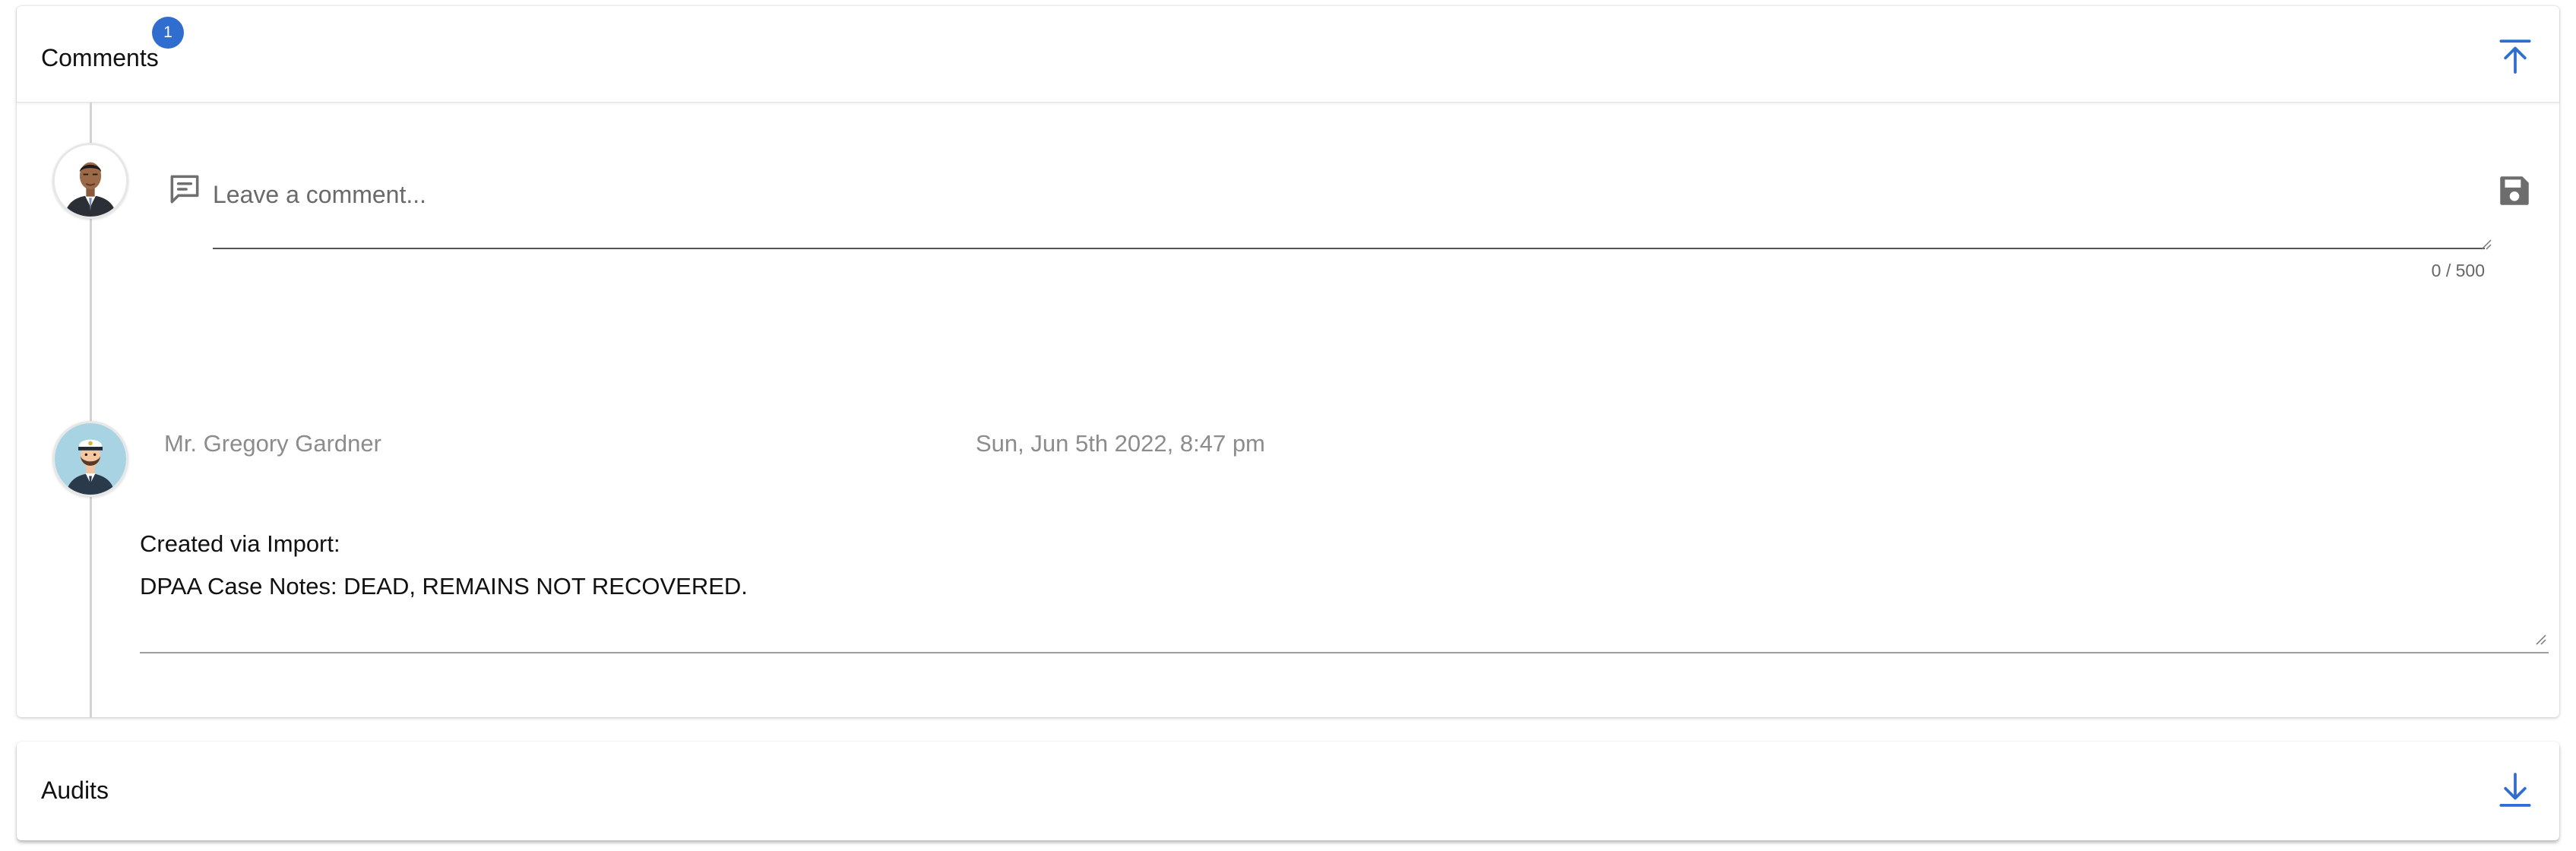  Describe the element at coordinates (168, 33) in the screenshot. I see `comments-count-badge: 1` at that location.